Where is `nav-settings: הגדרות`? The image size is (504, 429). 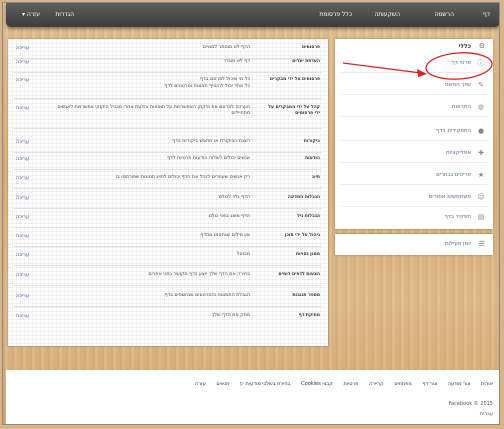
nav-settings: הגדרות is located at coordinates (64, 14).